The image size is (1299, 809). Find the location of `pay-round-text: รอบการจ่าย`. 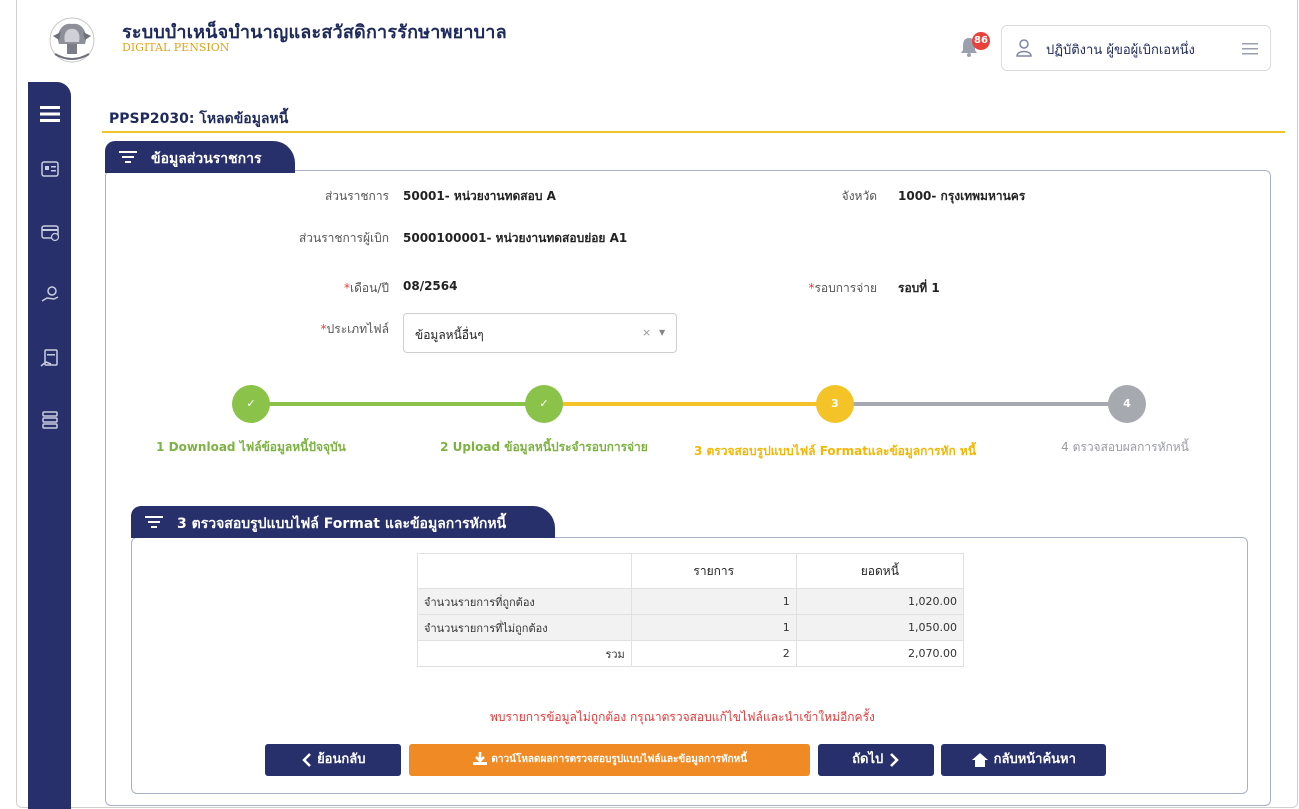

pay-round-text: รอบการจ่าย is located at coordinates (845, 288).